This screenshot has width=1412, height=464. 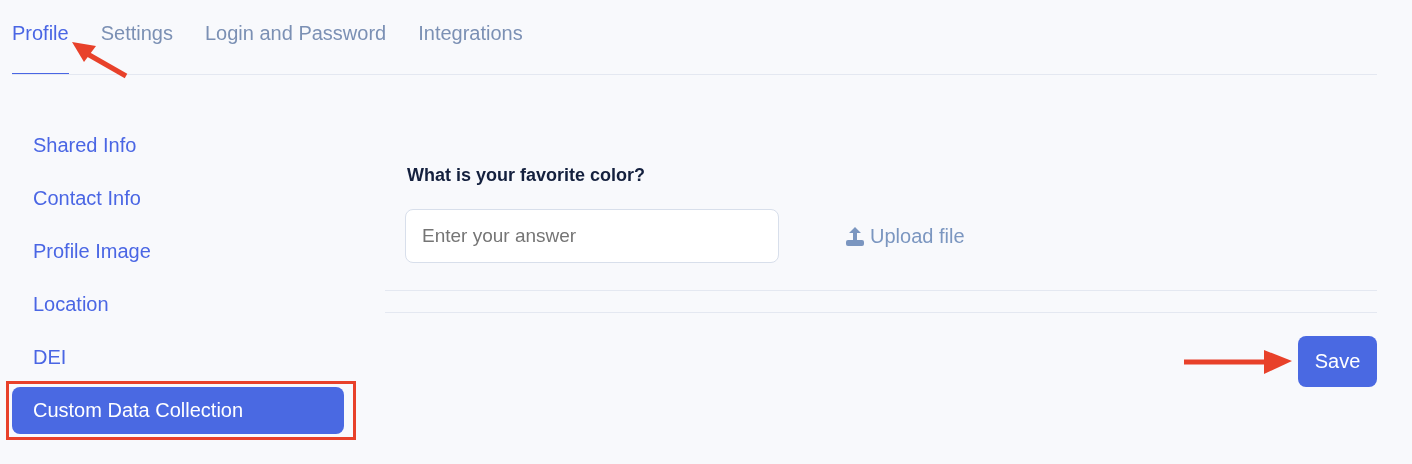 I want to click on upload-icon, so click(x=855, y=236).